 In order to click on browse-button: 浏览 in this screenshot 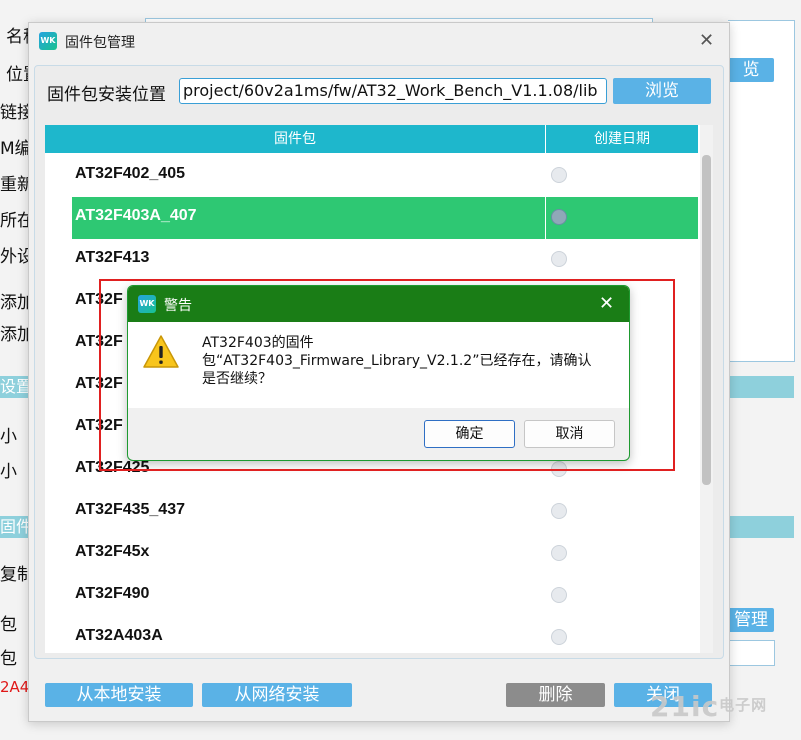, I will do `click(662, 91)`.